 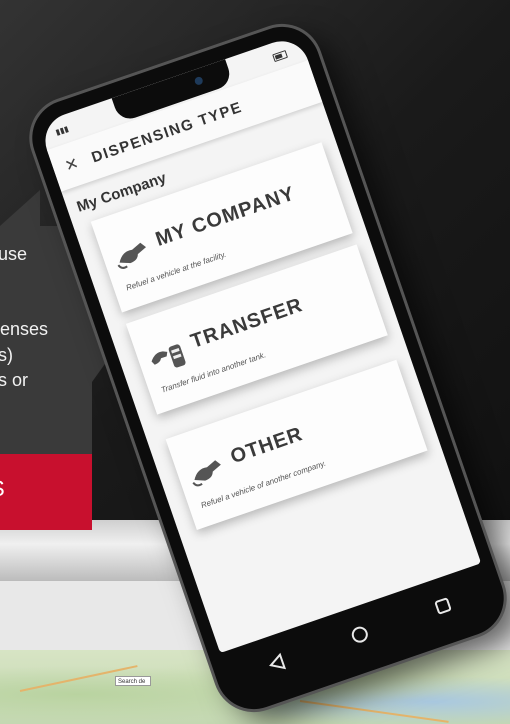 What do you see at coordinates (359, 634) in the screenshot?
I see `home-circle-icon` at bounding box center [359, 634].